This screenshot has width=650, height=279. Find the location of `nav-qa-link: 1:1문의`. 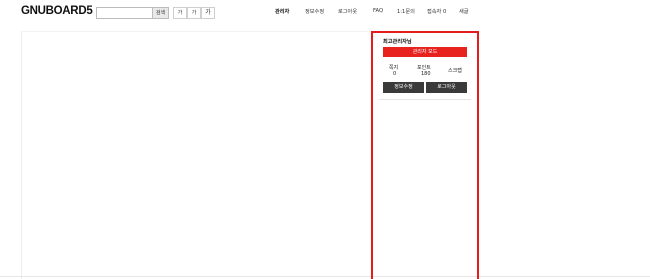

nav-qa-link: 1:1문의 is located at coordinates (406, 13).